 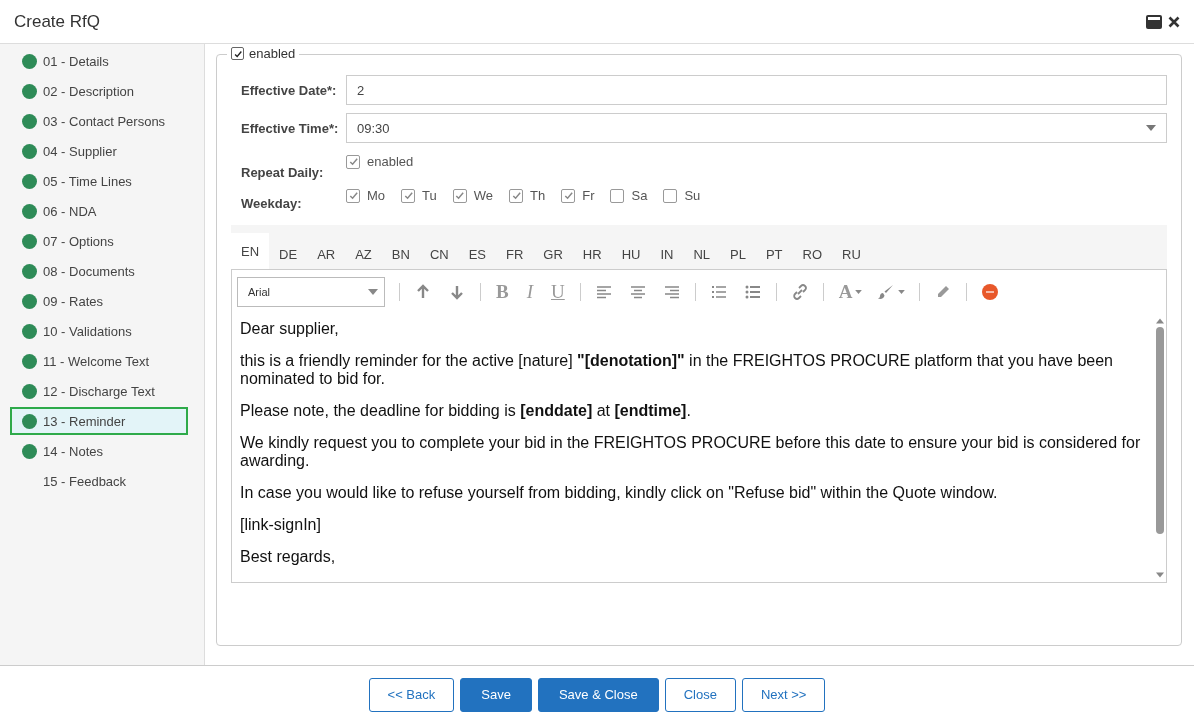 What do you see at coordinates (477, 254) in the screenshot?
I see `language-tab: ES` at bounding box center [477, 254].